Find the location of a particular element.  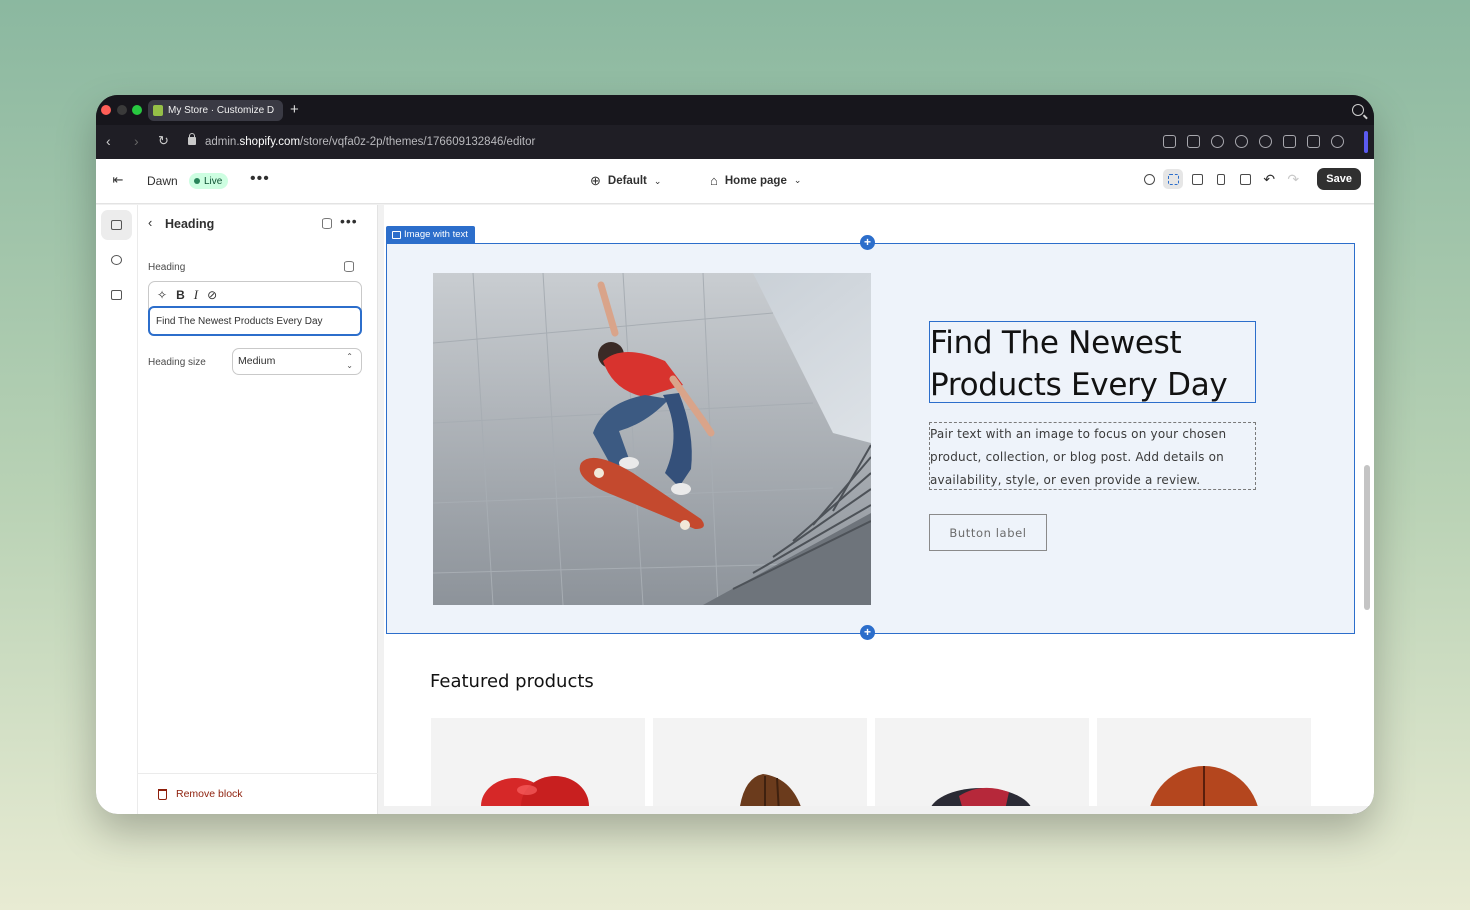

edit-icon is located at coordinates (1169, 141).